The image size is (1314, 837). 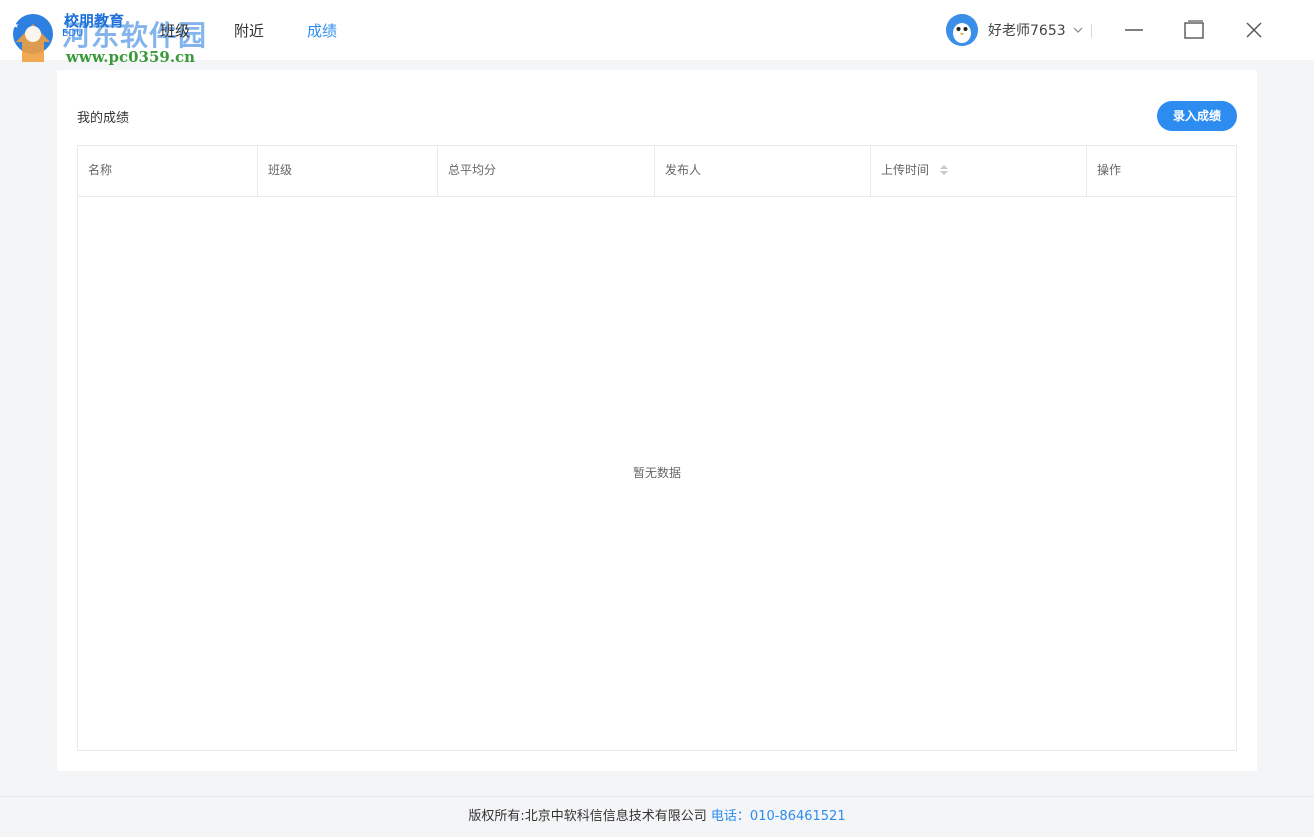 What do you see at coordinates (131, 57) in the screenshot?
I see `watermark-url: www.pc0359.cn` at bounding box center [131, 57].